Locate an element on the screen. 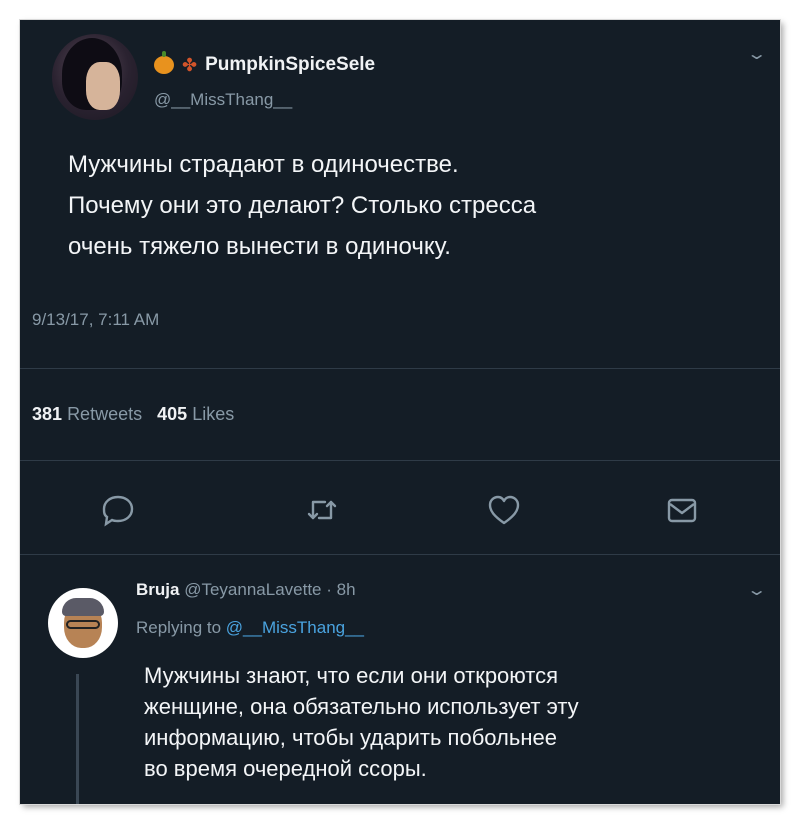  reply-header: Bruja @TeyannaLavette · 8h is located at coordinates (246, 590).